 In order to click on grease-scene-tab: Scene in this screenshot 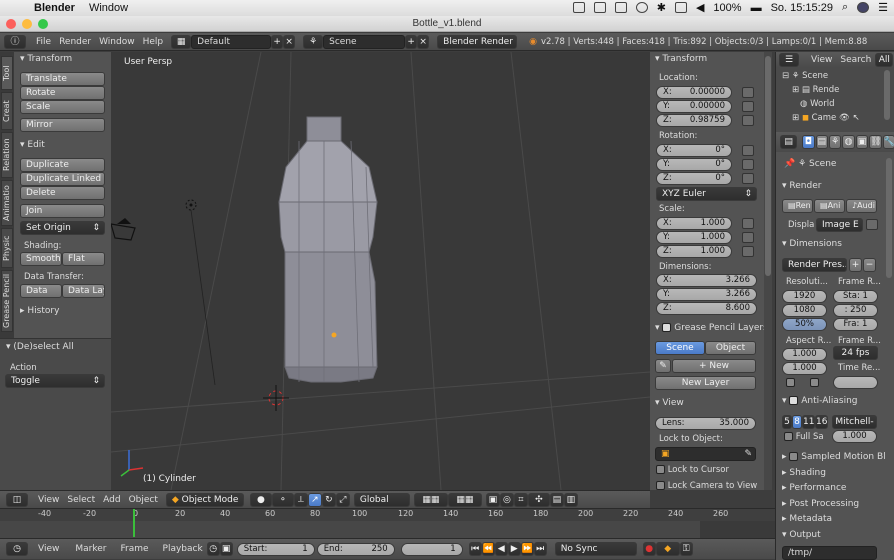, I will do `click(680, 348)`.